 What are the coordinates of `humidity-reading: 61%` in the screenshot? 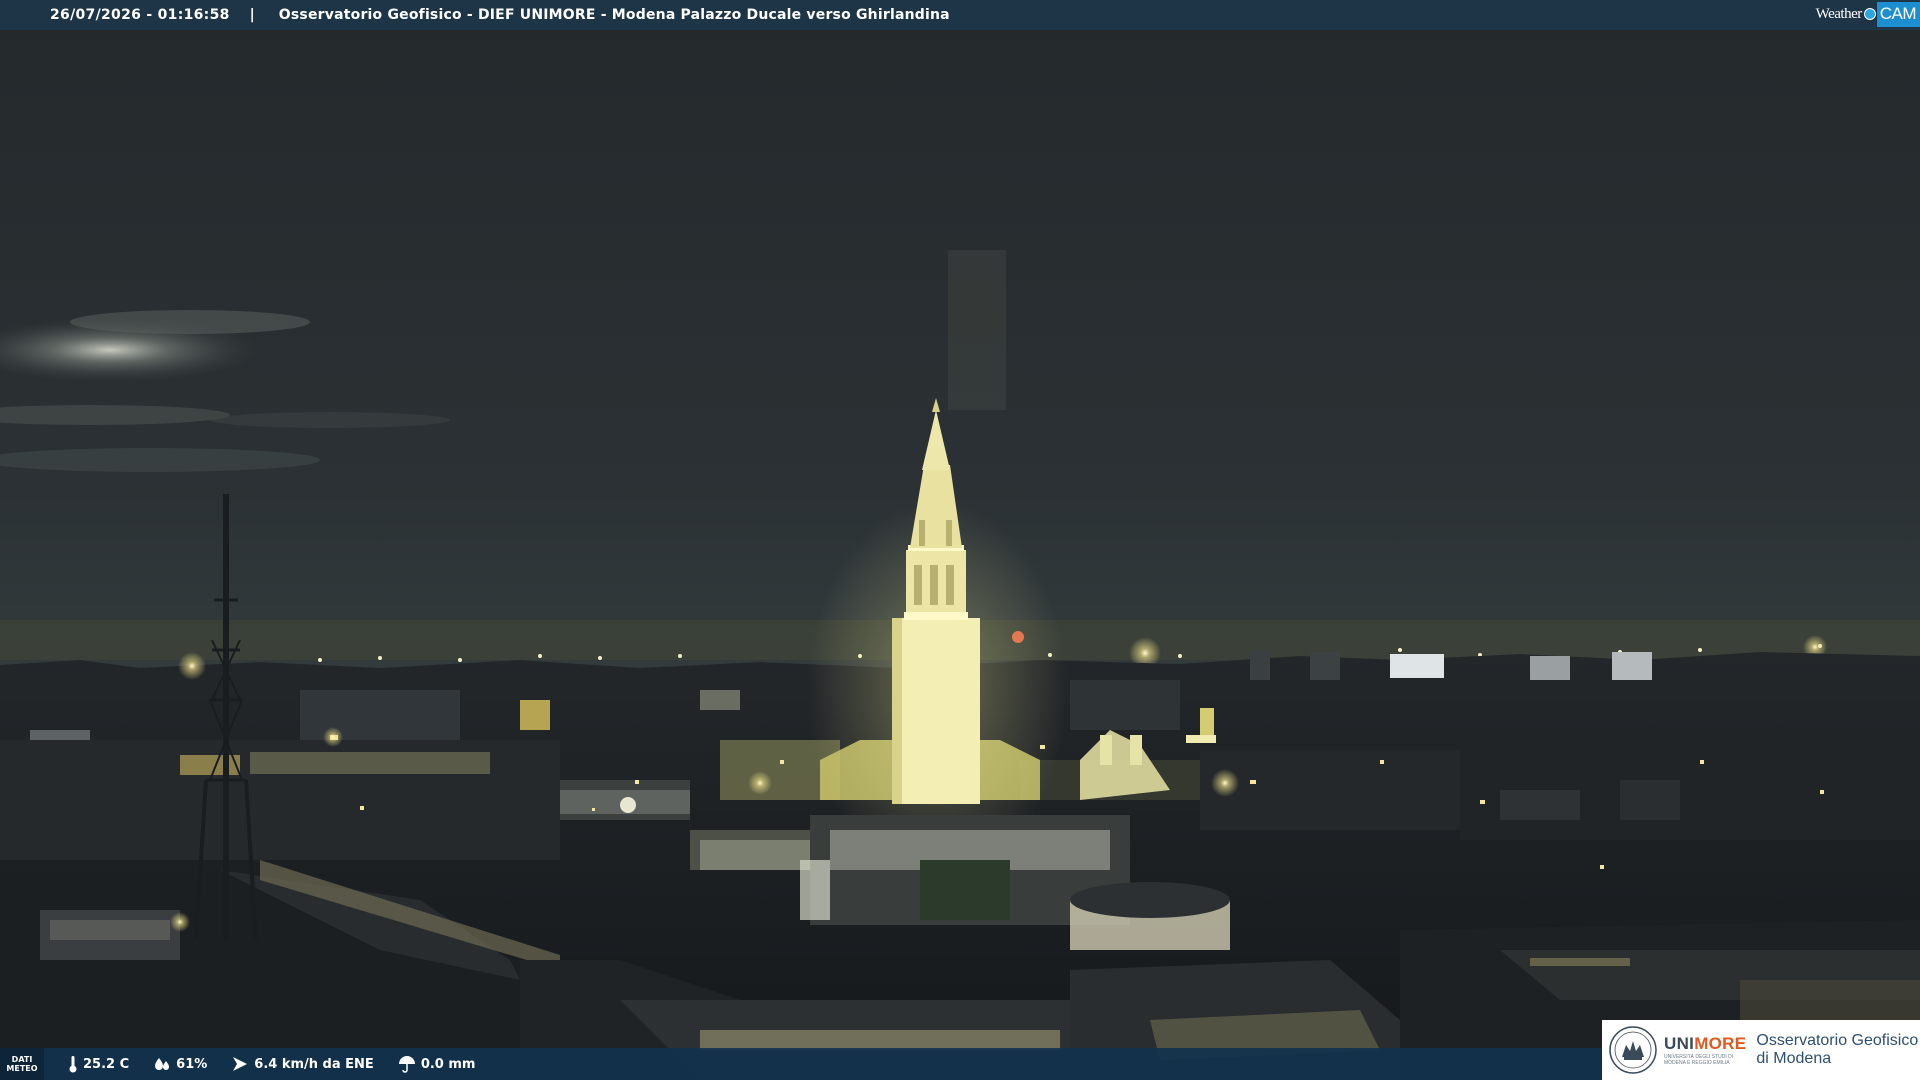 It's located at (180, 1064).